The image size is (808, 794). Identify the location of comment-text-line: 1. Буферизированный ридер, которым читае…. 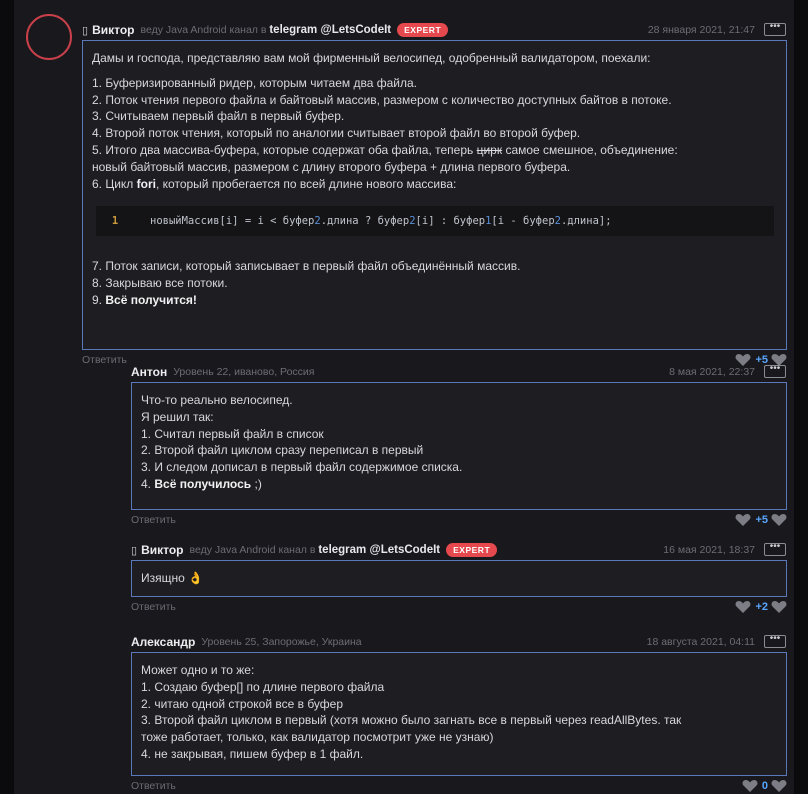
(254, 82).